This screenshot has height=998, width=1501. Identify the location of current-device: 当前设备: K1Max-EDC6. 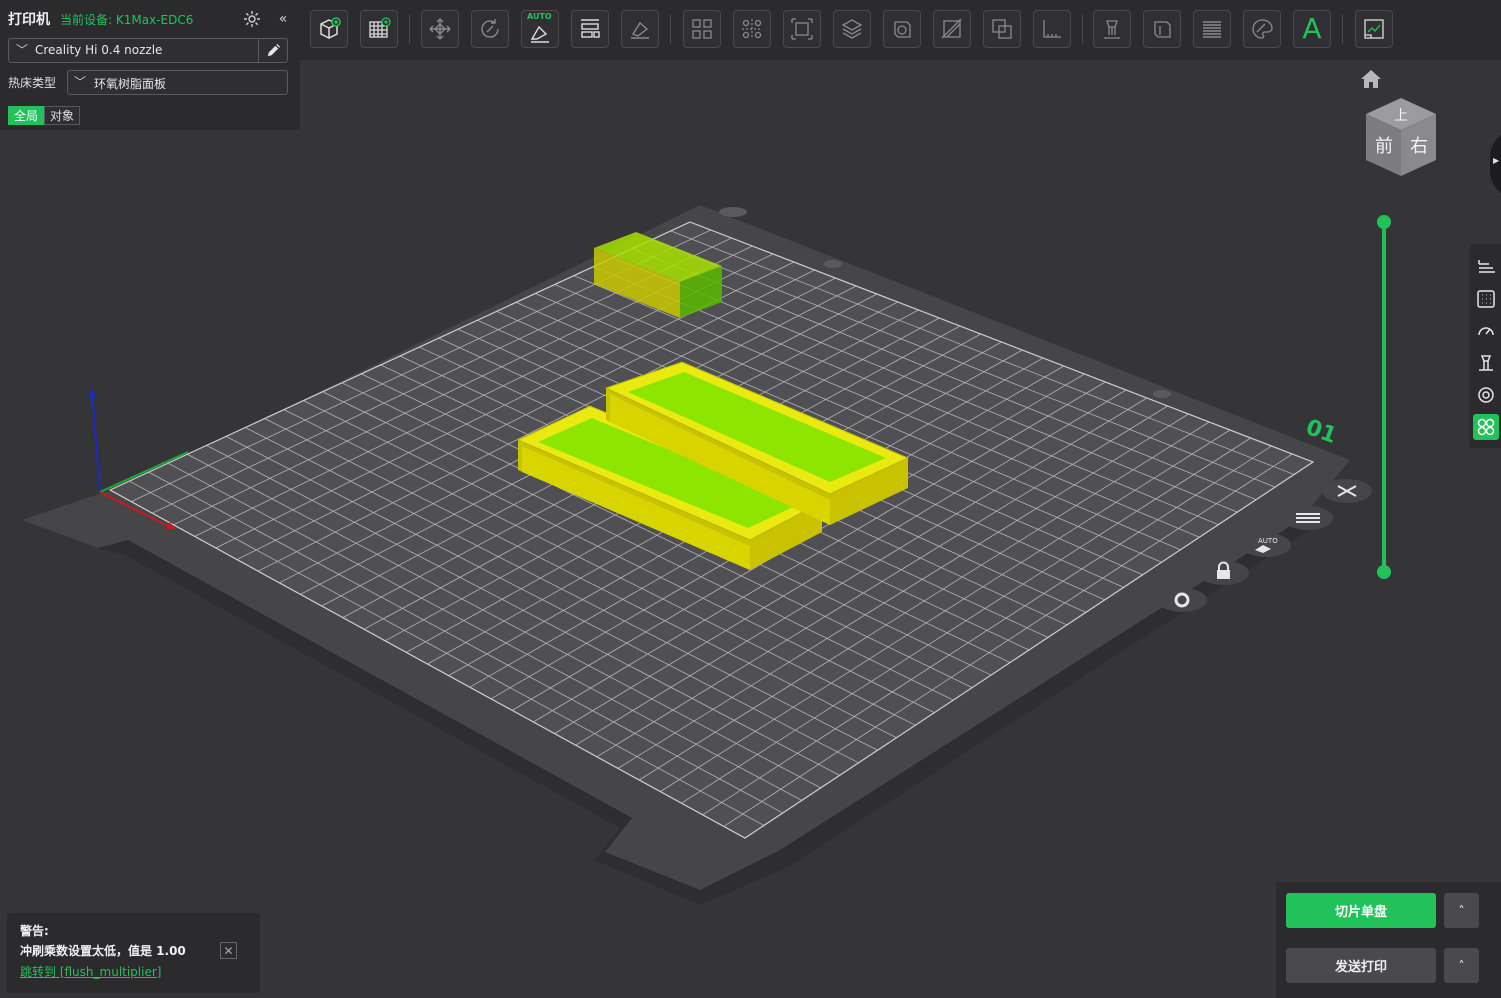
(126, 19).